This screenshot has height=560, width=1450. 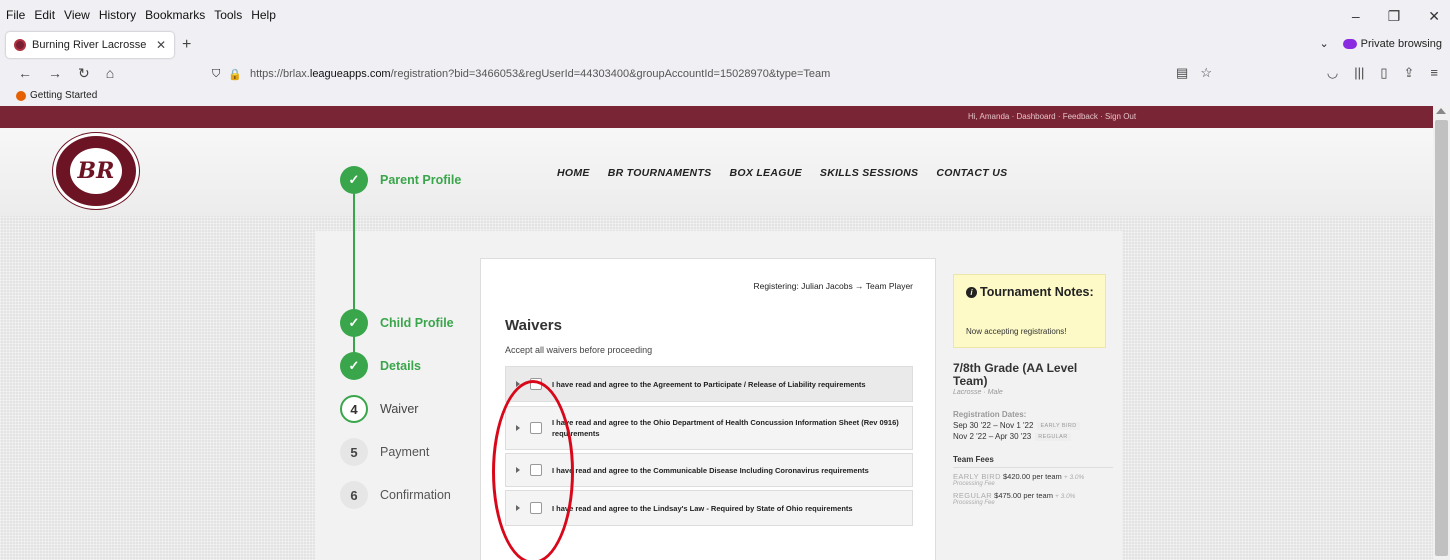 What do you see at coordinates (973, 495) in the screenshot?
I see `fee-tier: REGULAR` at bounding box center [973, 495].